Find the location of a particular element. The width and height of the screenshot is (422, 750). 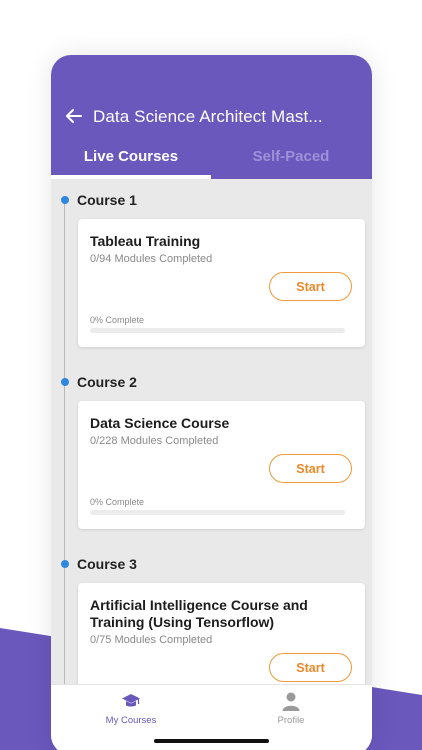

timeline-line is located at coordinates (64, 442).